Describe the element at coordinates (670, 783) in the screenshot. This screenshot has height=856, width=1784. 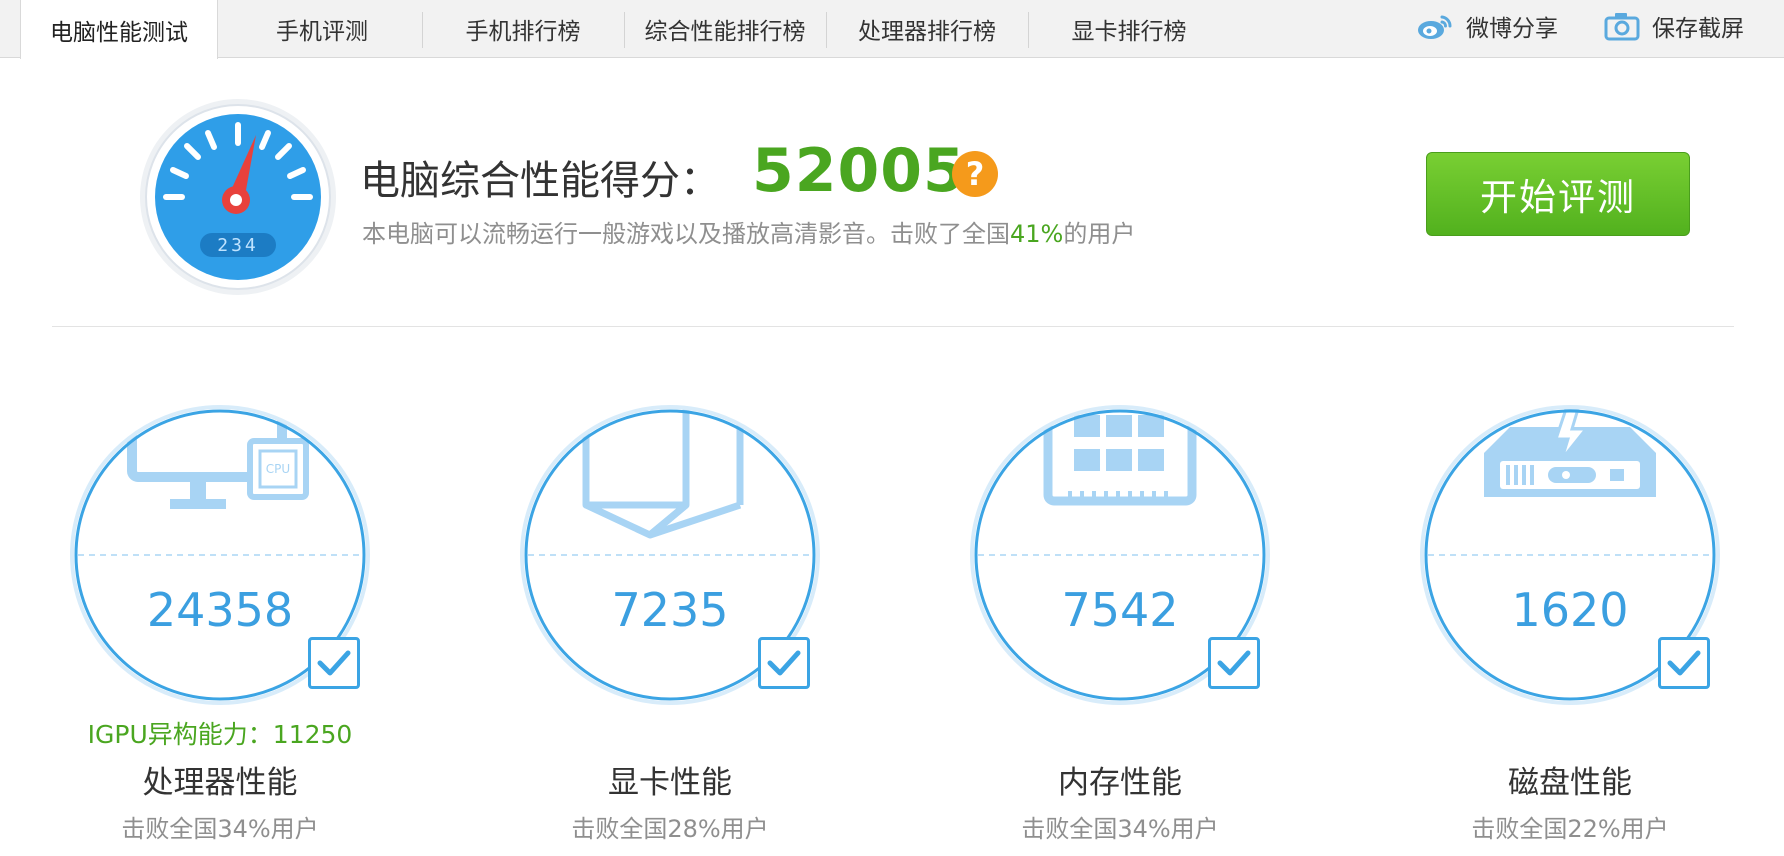
I see `metric-name: 显卡性能` at that location.